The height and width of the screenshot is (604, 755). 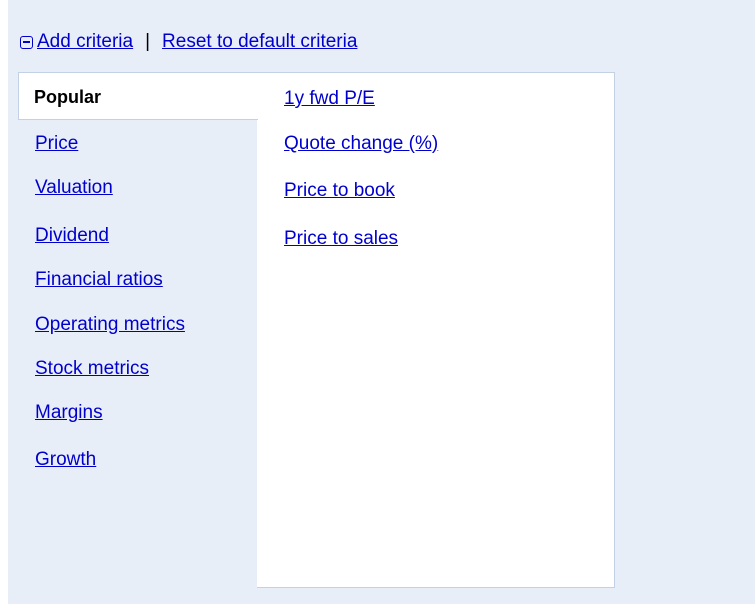 I want to click on criterion-price-to-sales: Price to sales, so click(x=341, y=239).